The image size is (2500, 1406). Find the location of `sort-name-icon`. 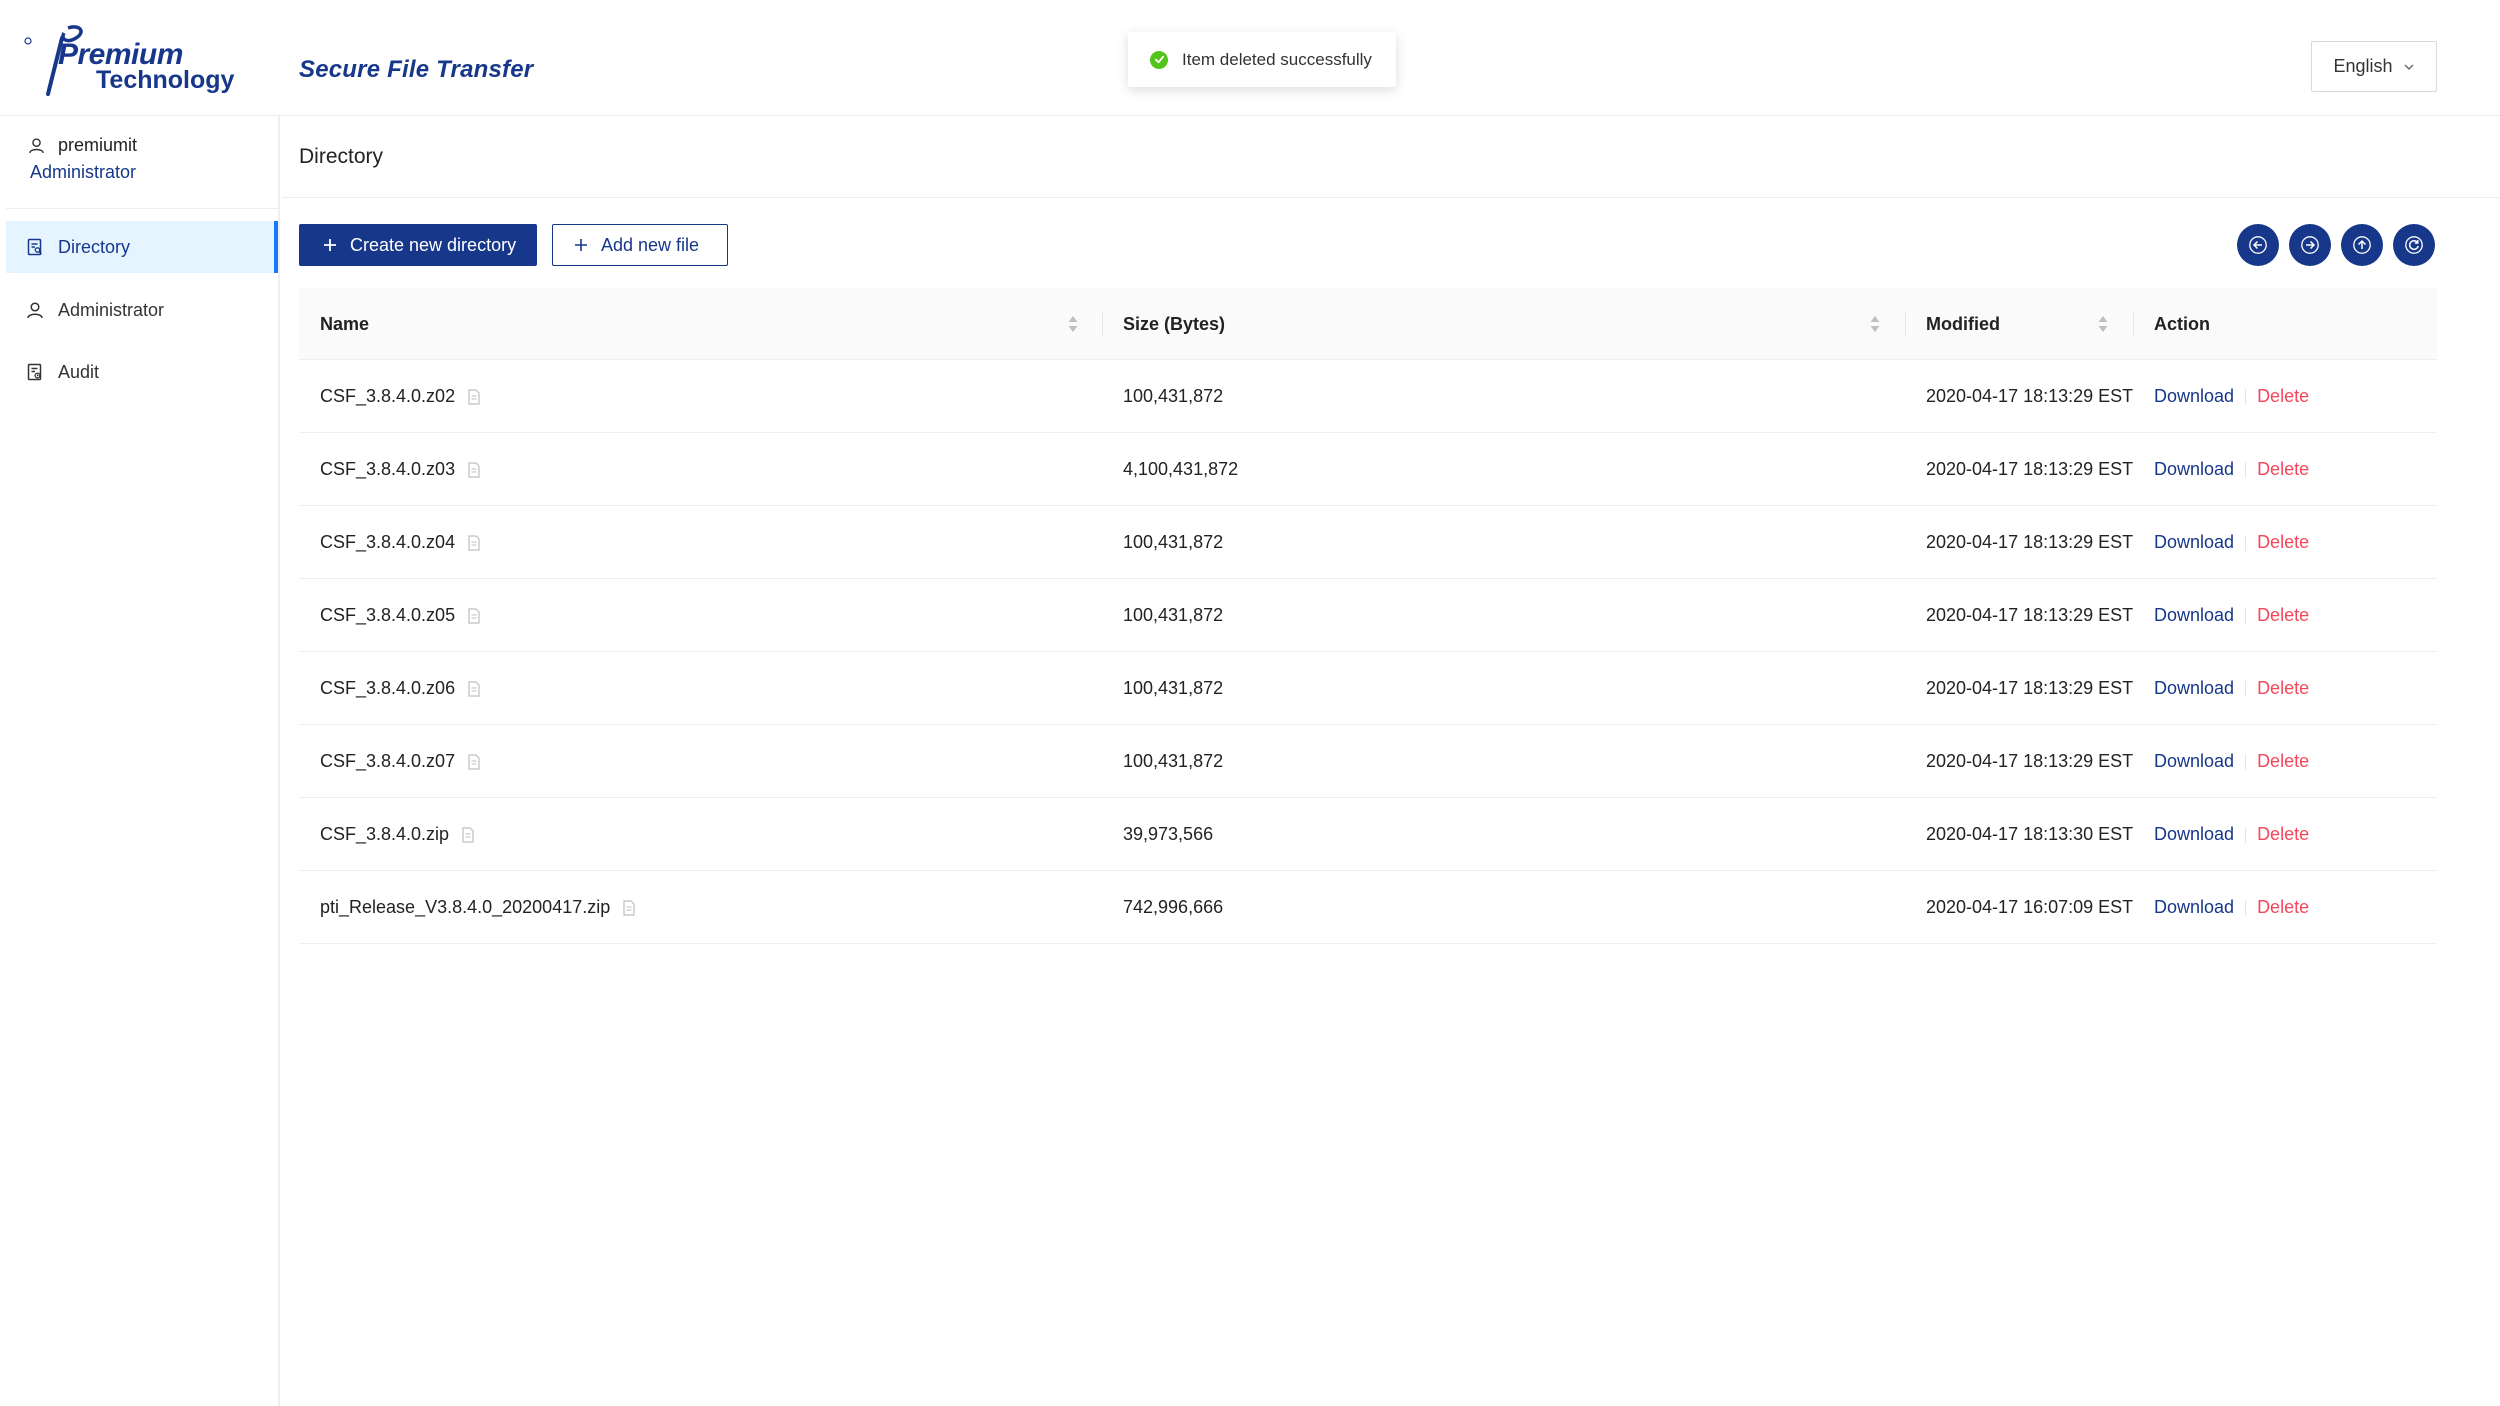

sort-name-icon is located at coordinates (1073, 324).